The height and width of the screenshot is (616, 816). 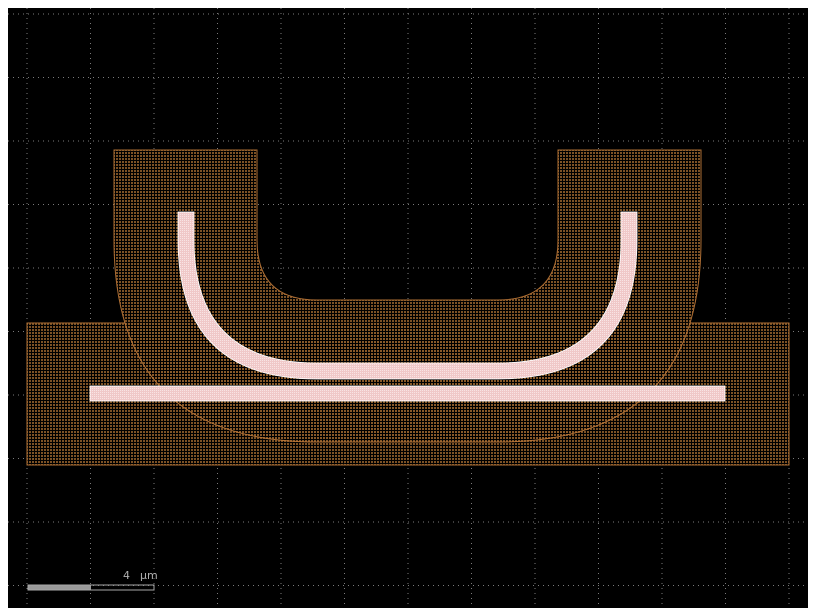 What do you see at coordinates (126, 575) in the screenshot?
I see `scale-bar-value: 4` at bounding box center [126, 575].